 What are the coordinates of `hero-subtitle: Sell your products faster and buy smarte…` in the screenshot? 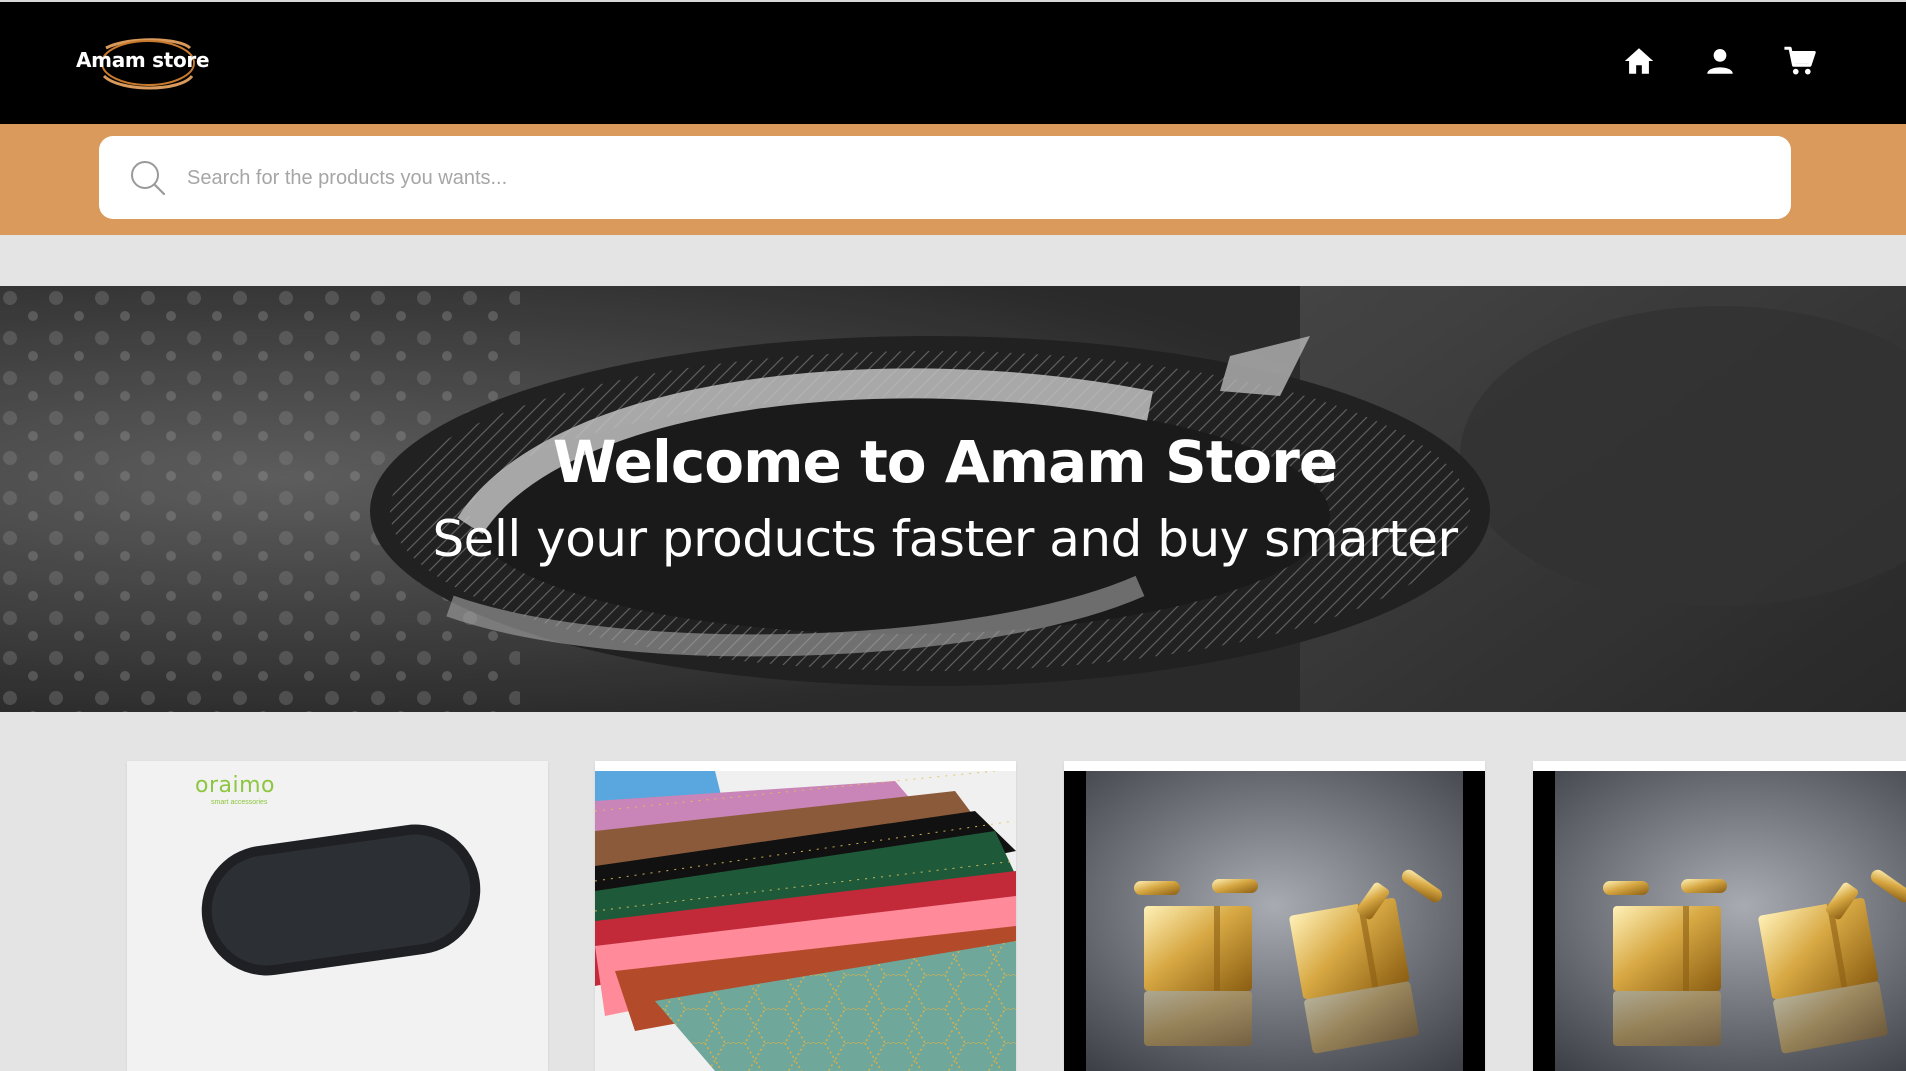 It's located at (945, 539).